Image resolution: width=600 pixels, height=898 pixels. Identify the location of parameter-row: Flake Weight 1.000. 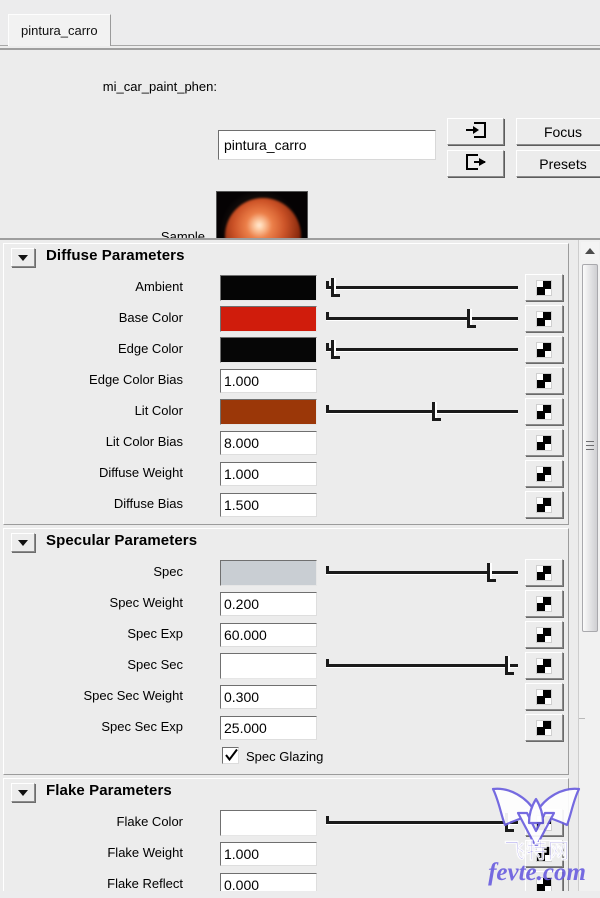
(286, 853).